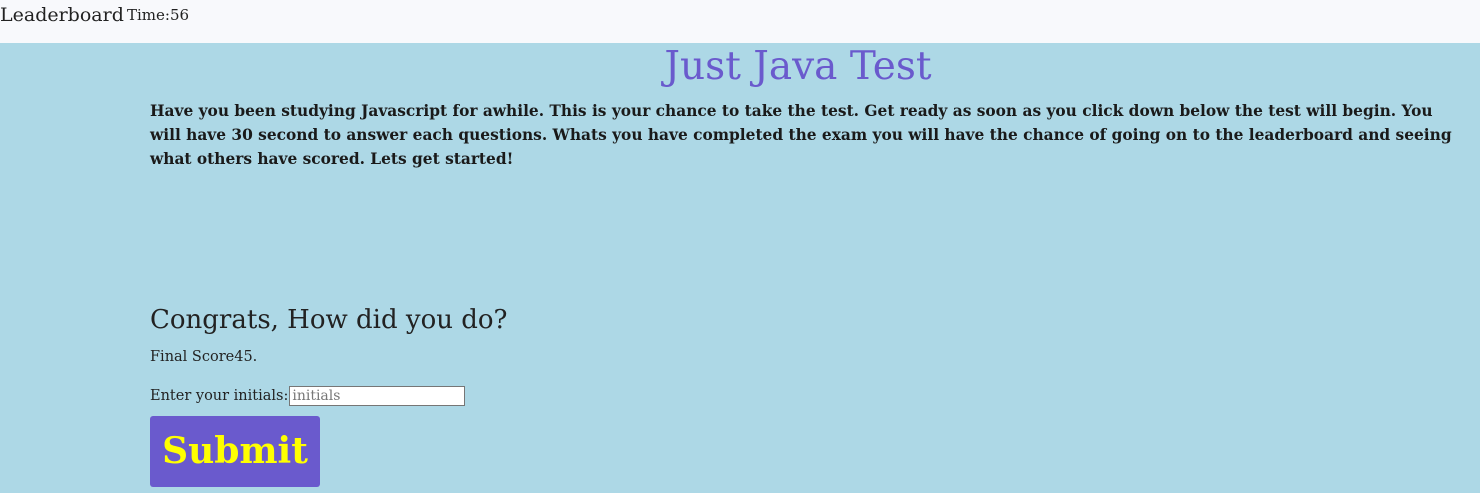 The width and height of the screenshot is (1480, 493). What do you see at coordinates (158, 15) in the screenshot?
I see `timer-display: Time:56` at bounding box center [158, 15].